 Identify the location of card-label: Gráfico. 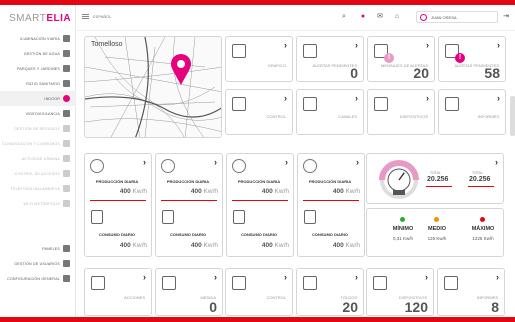
(276, 65).